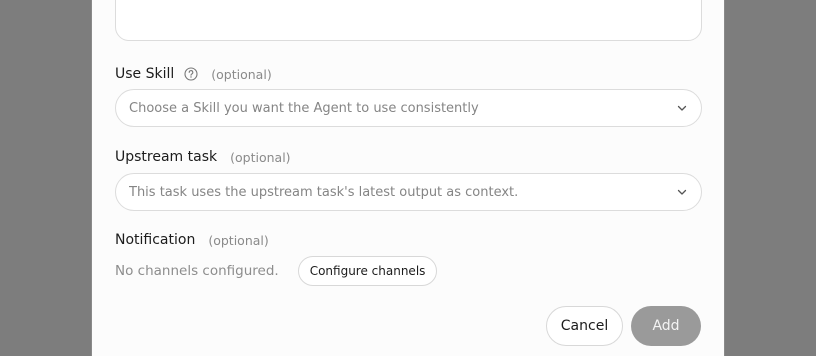 Image resolution: width=816 pixels, height=356 pixels. I want to click on description-textarea, so click(408, 20).